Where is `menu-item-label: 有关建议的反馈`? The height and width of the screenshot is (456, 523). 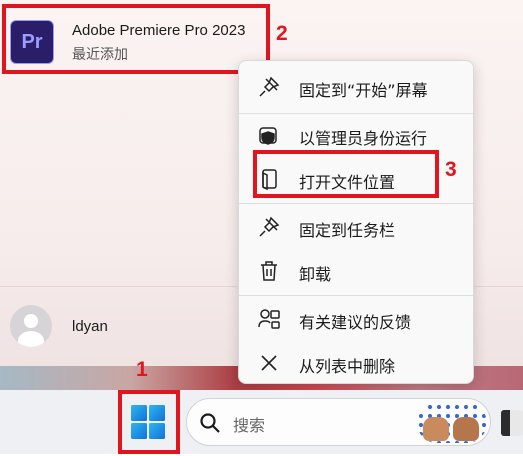
menu-item-label: 有关建议的反馈 is located at coordinates (355, 322).